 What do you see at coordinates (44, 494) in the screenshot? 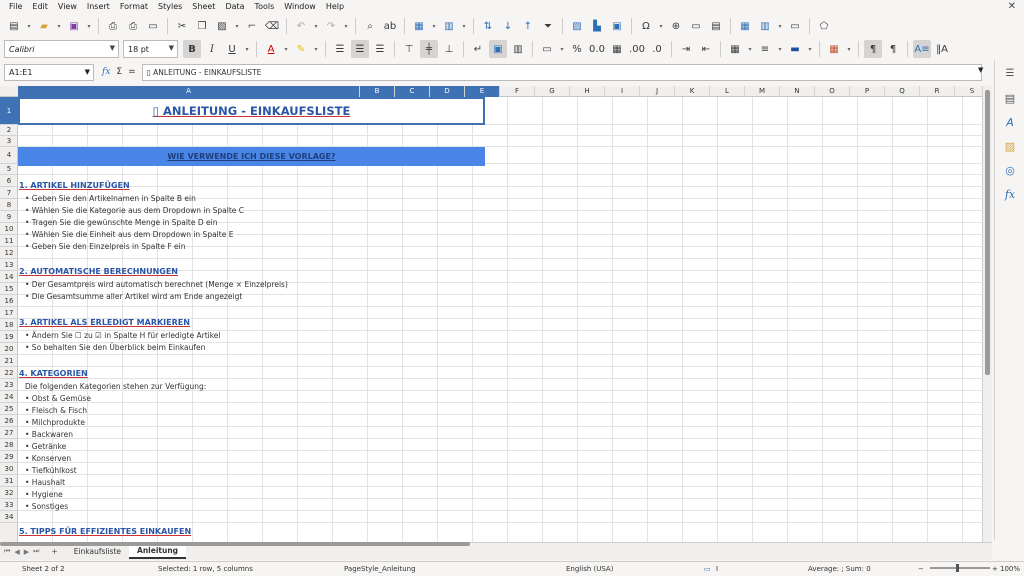
I see `category-item: • Hygiene` at bounding box center [44, 494].